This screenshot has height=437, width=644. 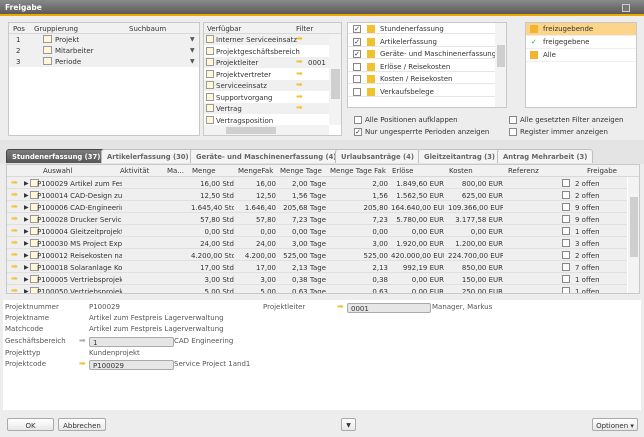 I want to click on status-item: ✓ freigegebene, so click(x=581, y=42).